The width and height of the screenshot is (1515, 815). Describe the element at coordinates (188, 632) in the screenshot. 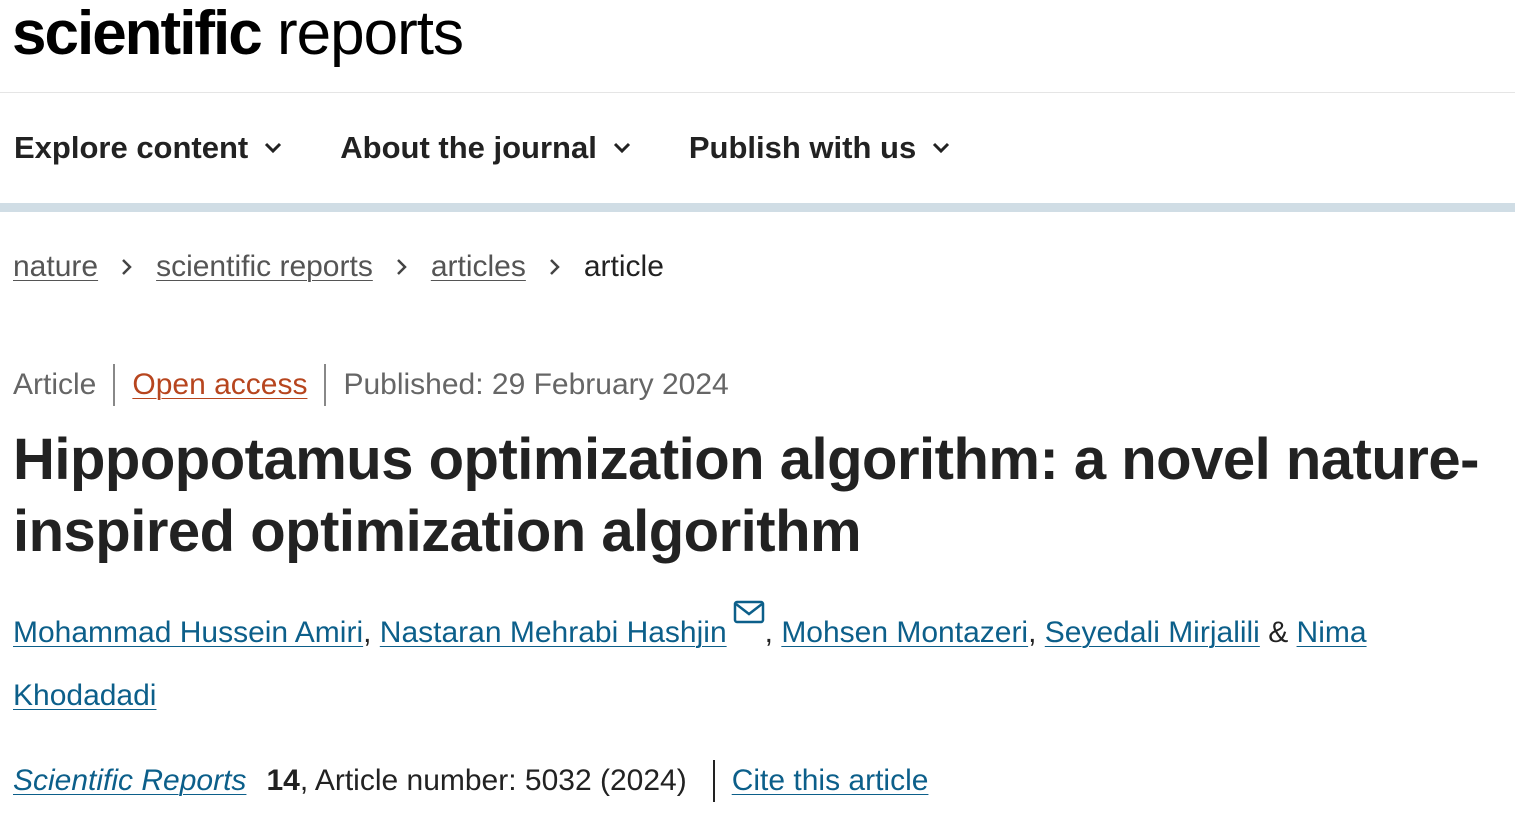

I see `author-link: Mohammad Hussein Amiri` at that location.